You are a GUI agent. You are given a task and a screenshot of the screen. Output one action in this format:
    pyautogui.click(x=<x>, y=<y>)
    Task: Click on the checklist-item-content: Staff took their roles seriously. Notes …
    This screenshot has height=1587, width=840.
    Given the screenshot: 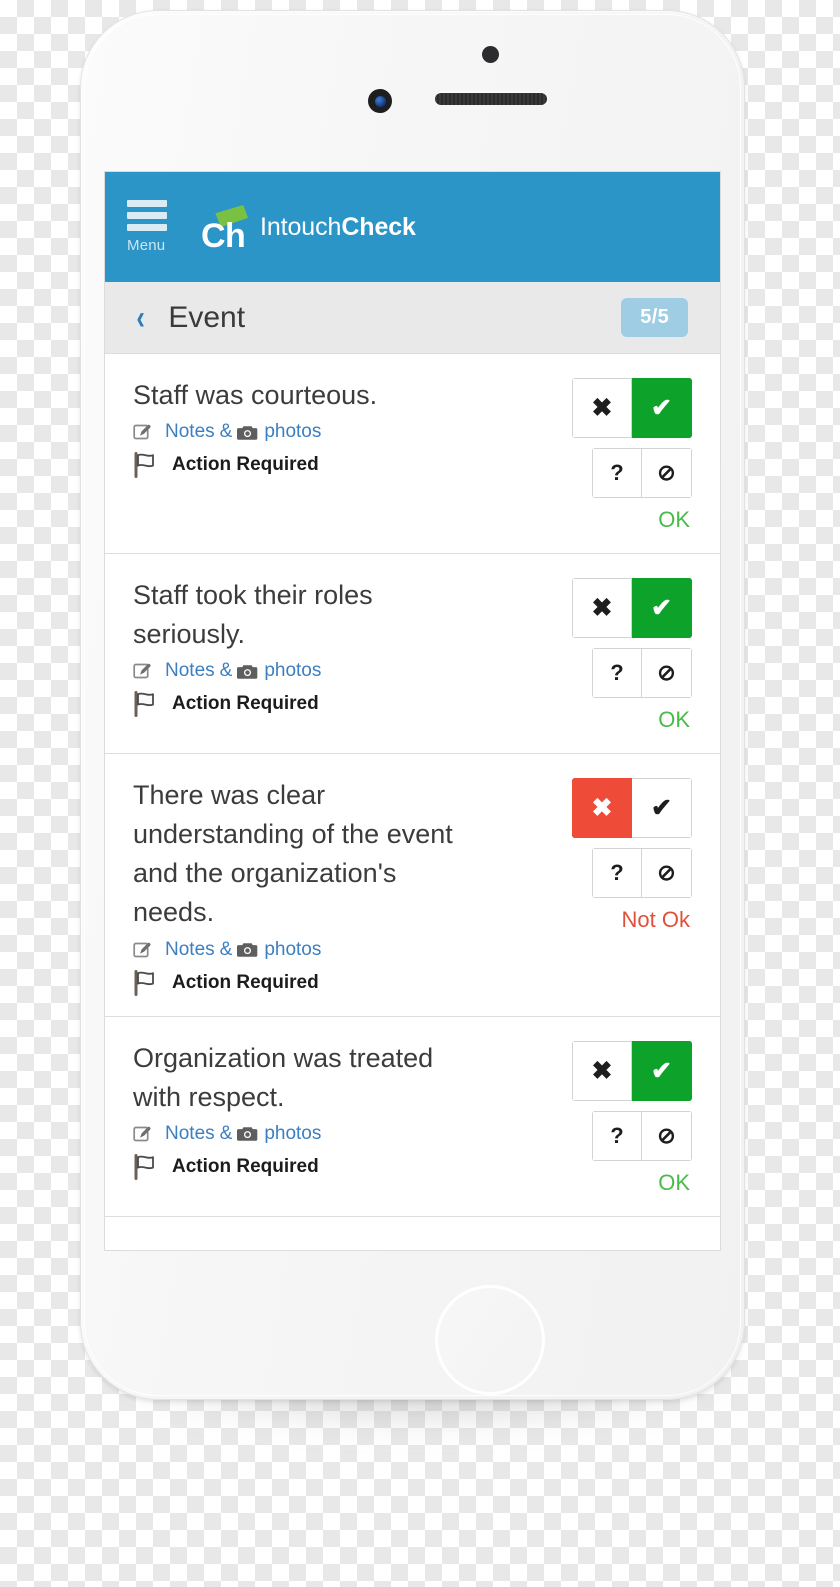 What is the action you would take?
    pyautogui.click(x=348, y=654)
    